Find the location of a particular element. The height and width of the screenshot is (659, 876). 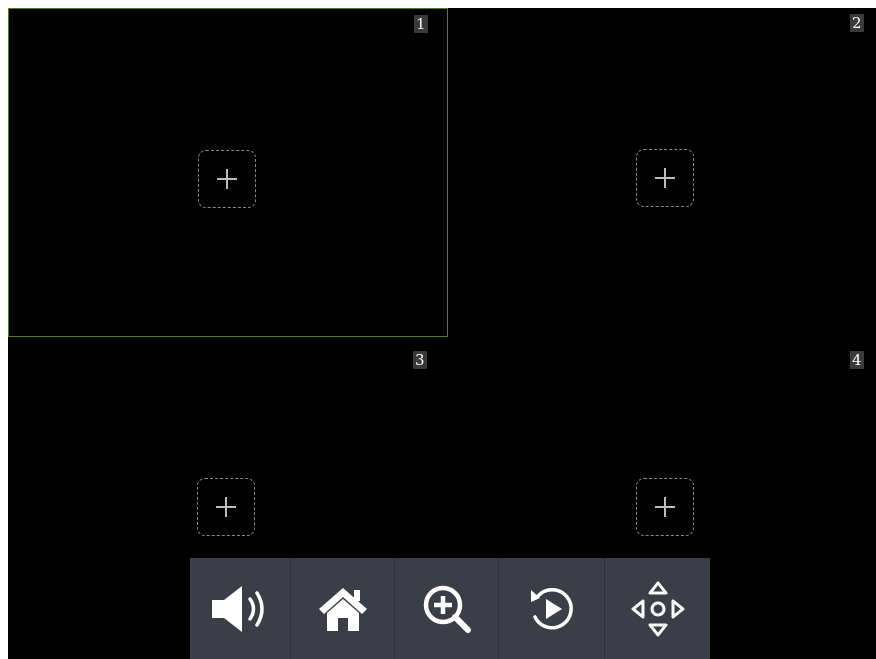

audio-button is located at coordinates (240, 608).